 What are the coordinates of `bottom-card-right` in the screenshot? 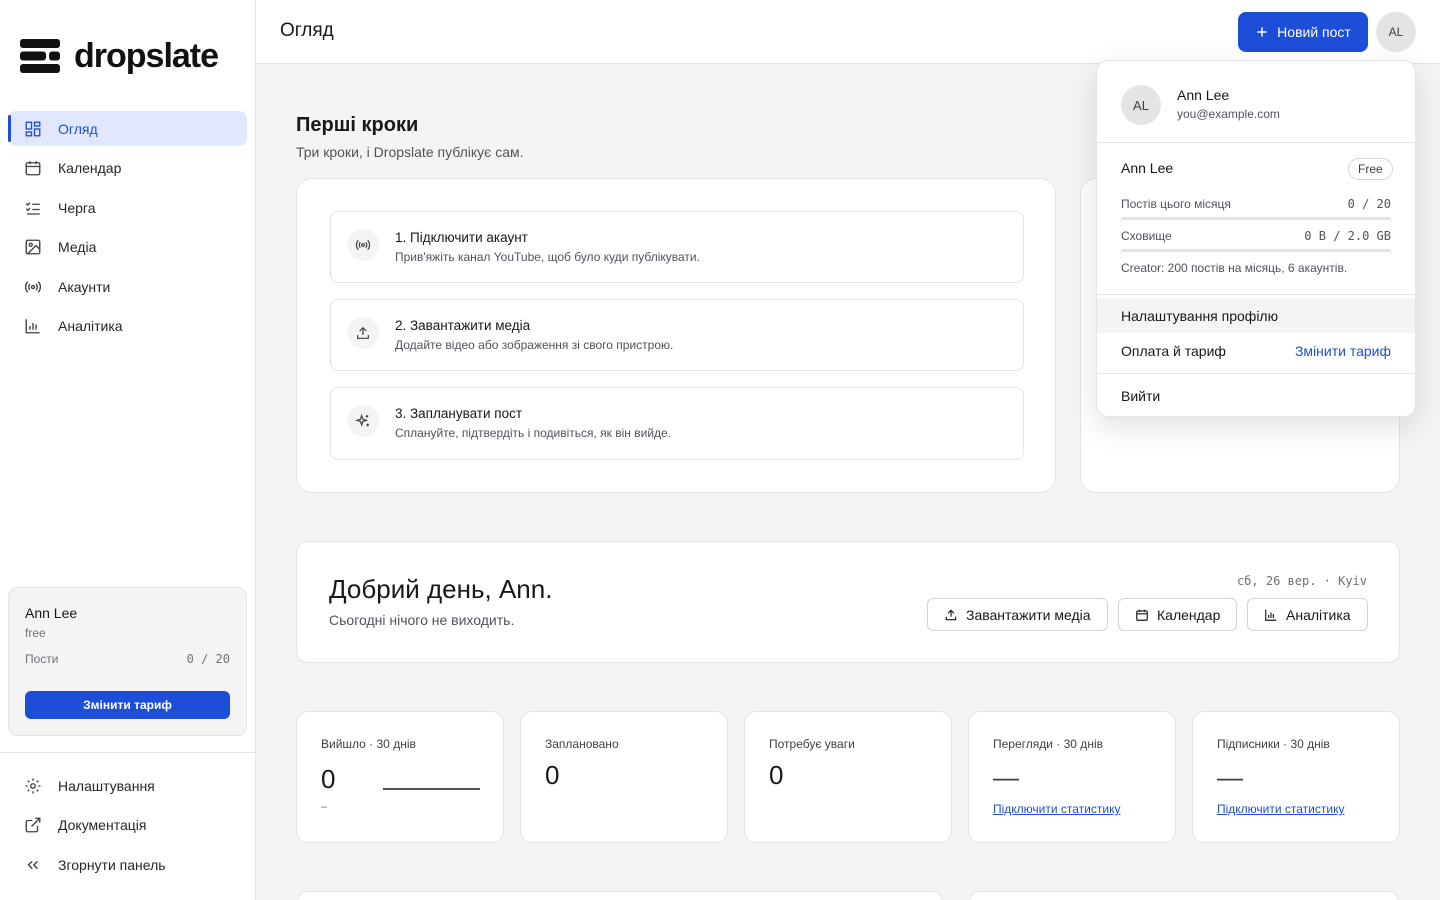 It's located at (1184, 895).